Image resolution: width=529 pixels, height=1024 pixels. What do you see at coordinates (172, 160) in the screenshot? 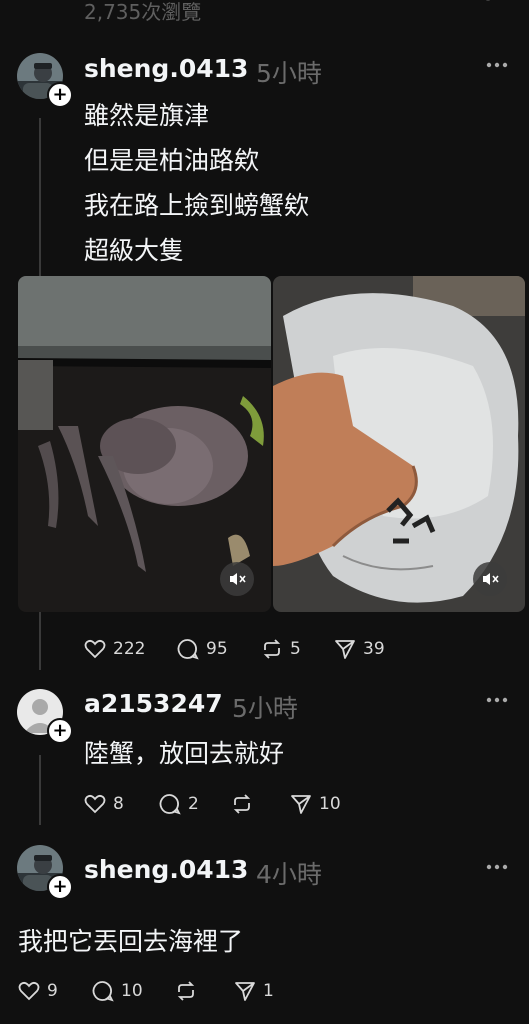
I see `post-text-line: 但是是柏油路欸` at bounding box center [172, 160].